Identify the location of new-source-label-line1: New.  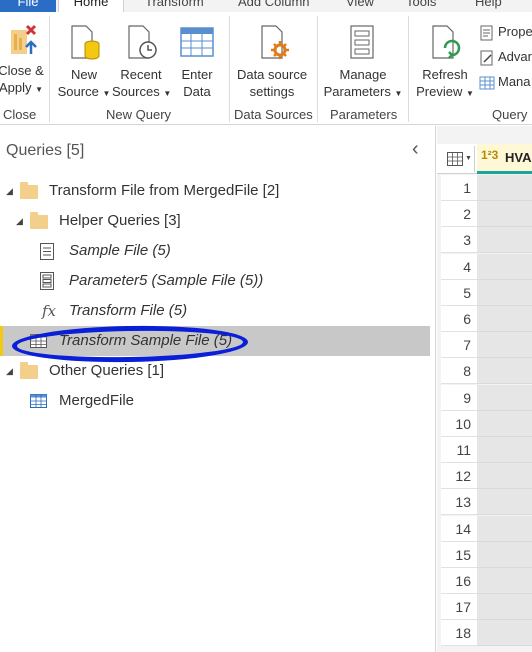
(83, 74).